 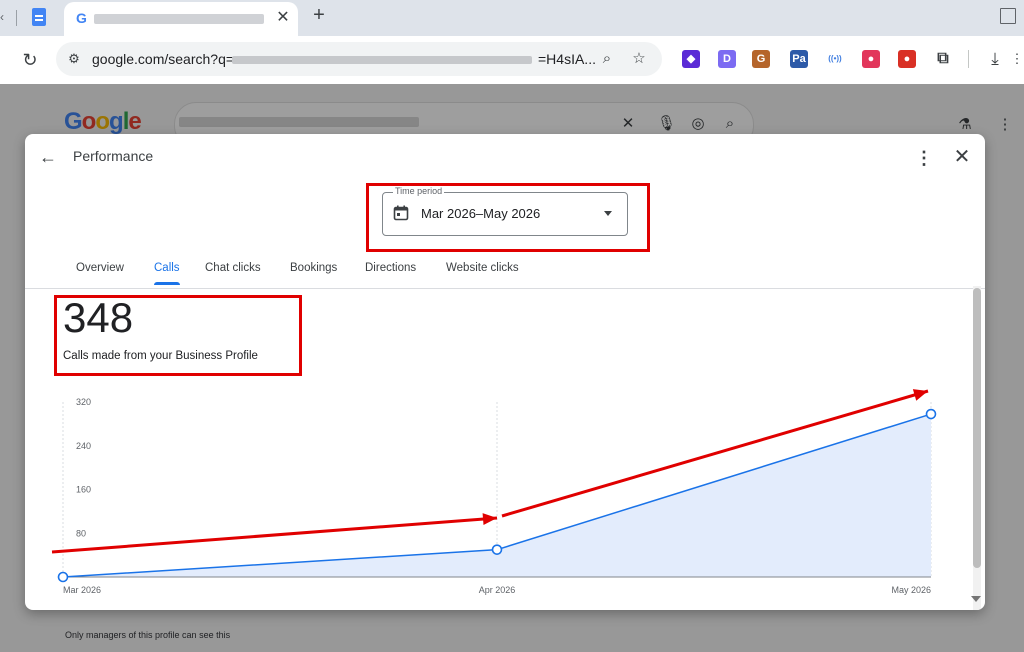 What do you see at coordinates (799, 59) in the screenshot?
I see `patreon-extension-icon: Pa` at bounding box center [799, 59].